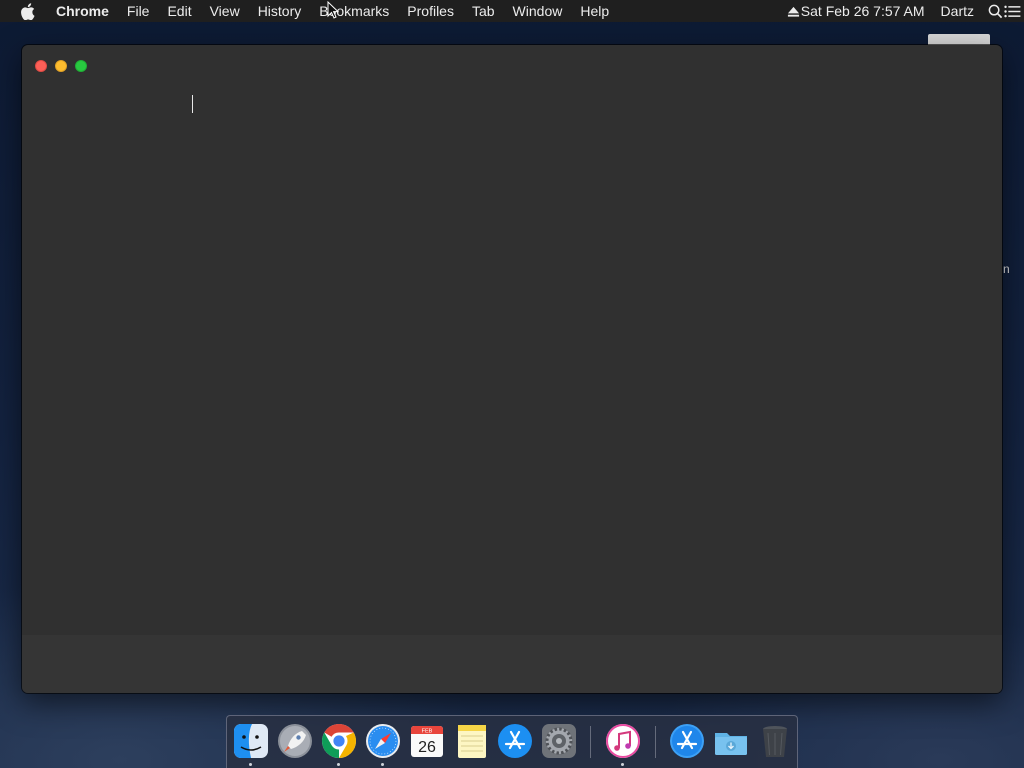 This screenshot has width=1024, height=768. I want to click on menu-help: Help, so click(594, 11).